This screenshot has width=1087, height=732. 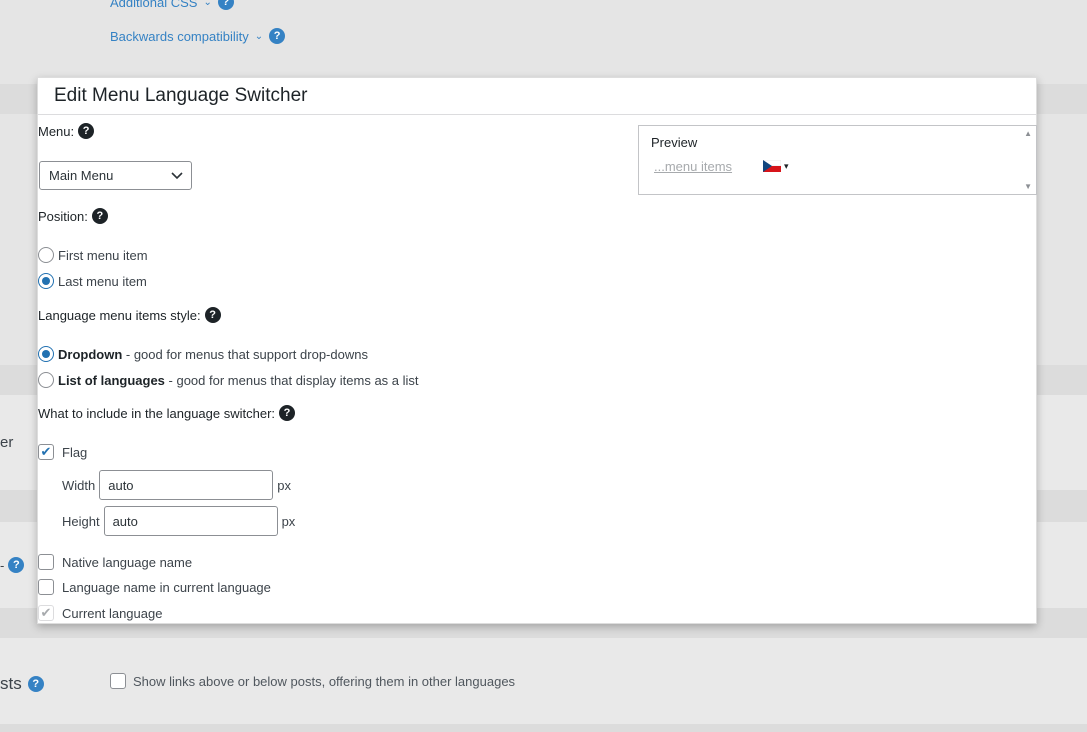 I want to click on posts-label-text: sts, so click(x=11, y=683).